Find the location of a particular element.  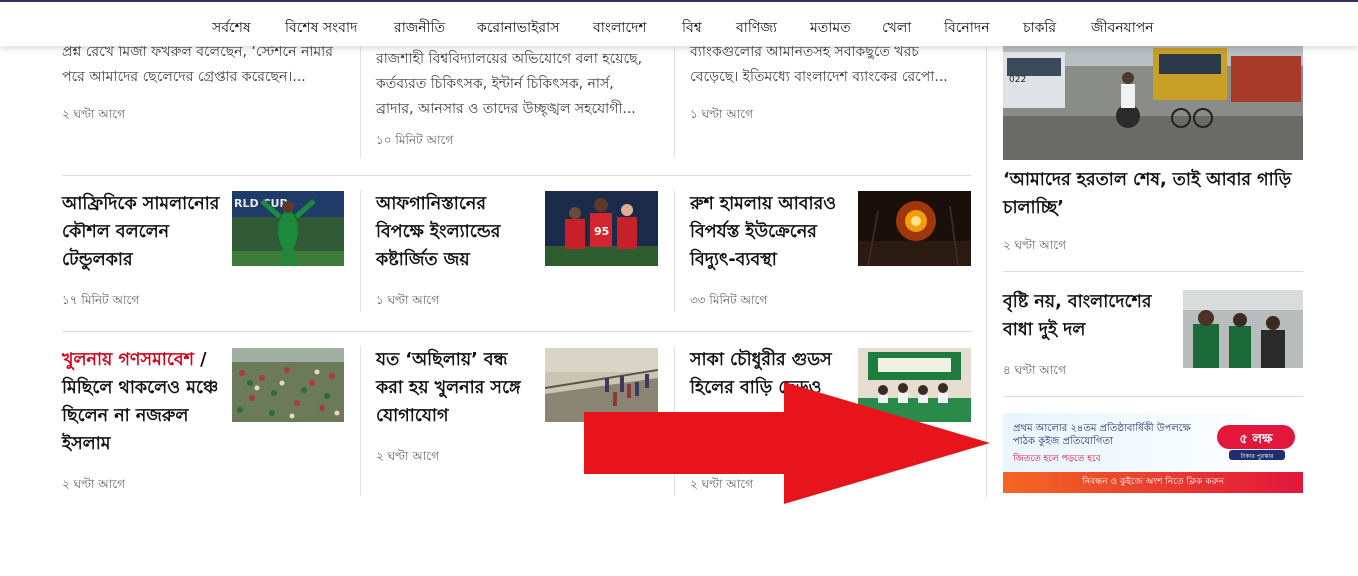

headline-line: খুলনায় গণসমাবেশ / is located at coordinates (144, 360).